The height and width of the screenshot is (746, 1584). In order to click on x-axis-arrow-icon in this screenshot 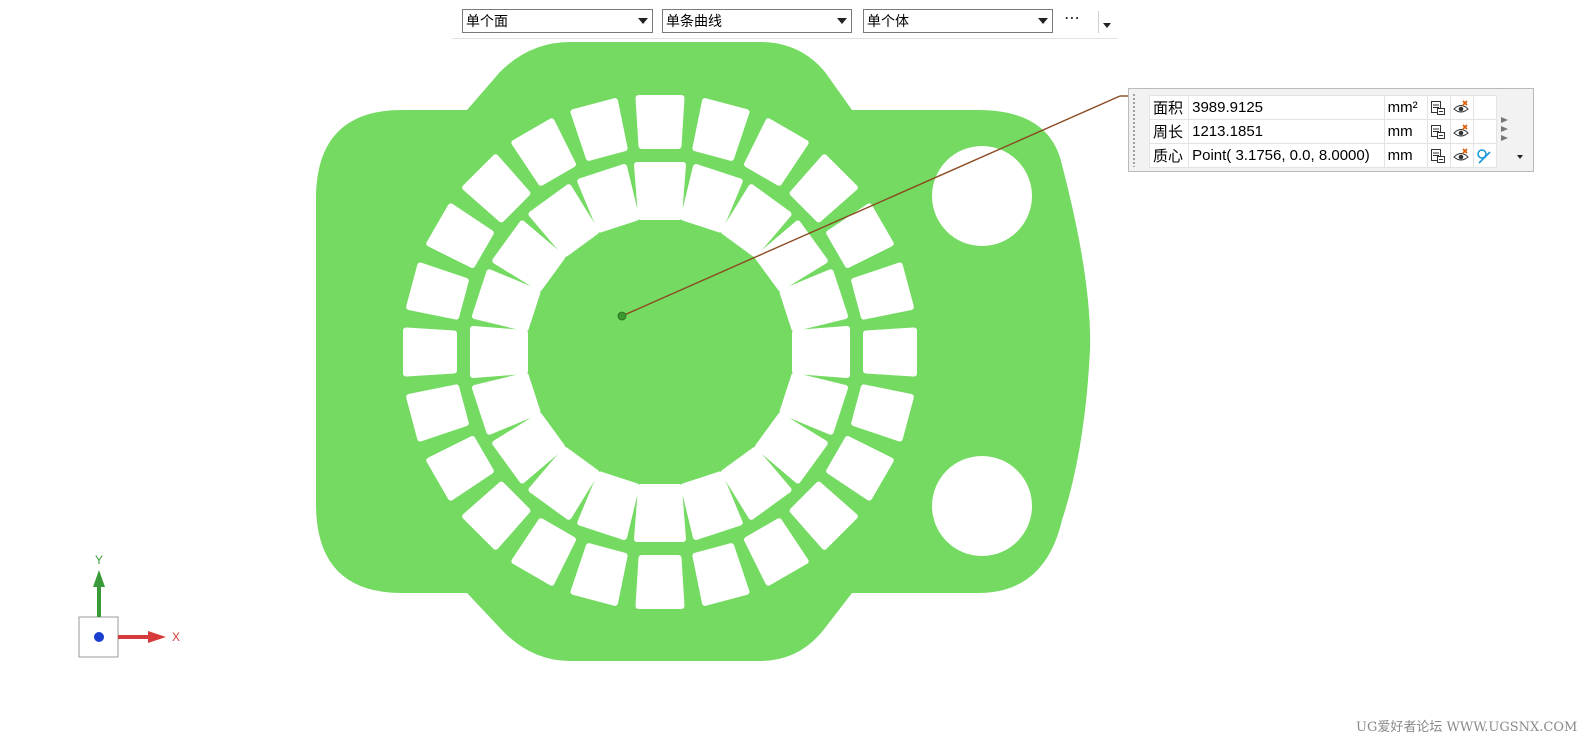, I will do `click(157, 637)`.